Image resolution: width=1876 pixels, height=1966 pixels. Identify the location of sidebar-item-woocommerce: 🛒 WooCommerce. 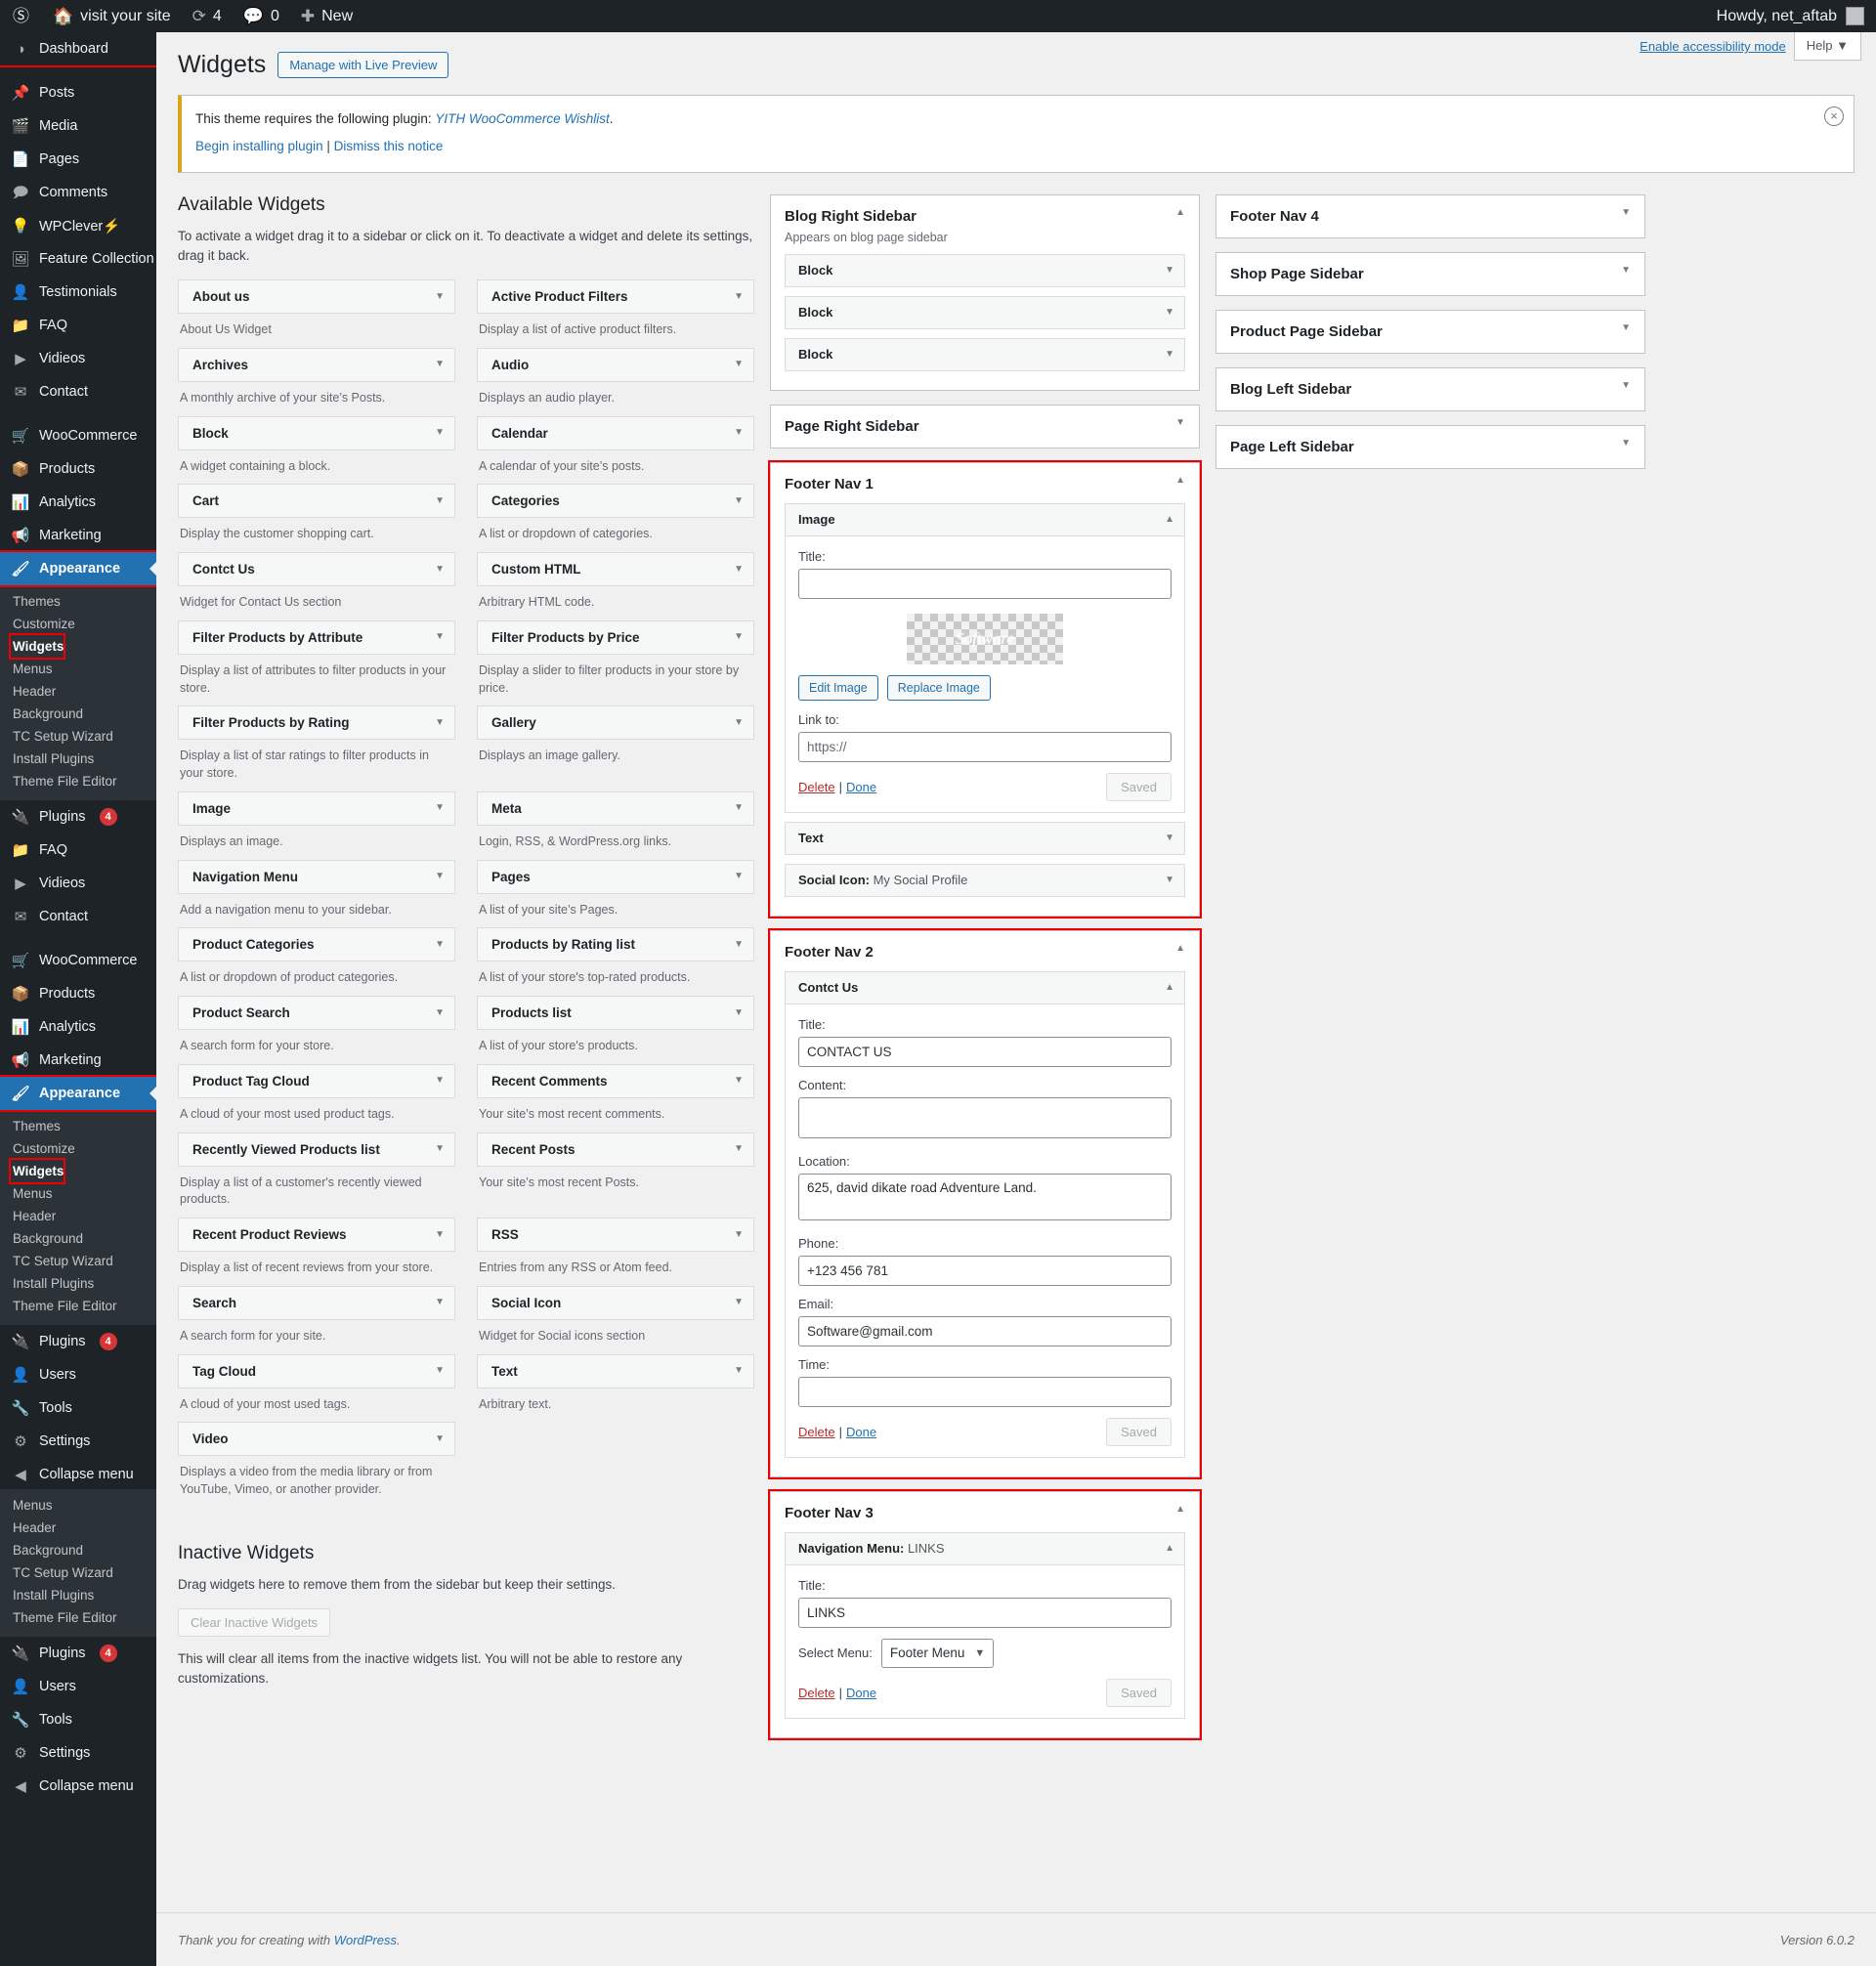
(78, 435).